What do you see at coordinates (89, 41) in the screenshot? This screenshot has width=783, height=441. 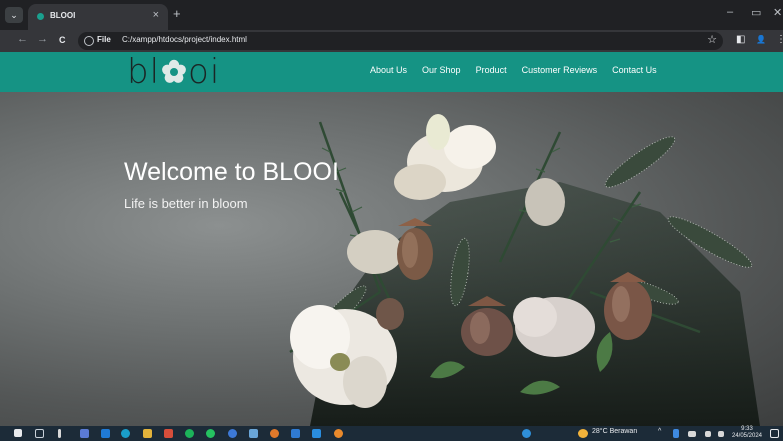 I see `site-info-icon` at bounding box center [89, 41].